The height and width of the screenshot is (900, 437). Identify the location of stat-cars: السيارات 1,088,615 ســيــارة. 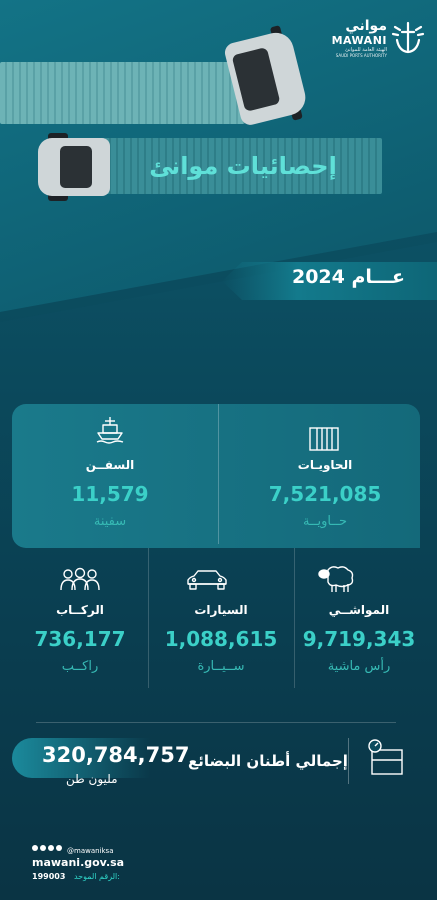
(221, 638).